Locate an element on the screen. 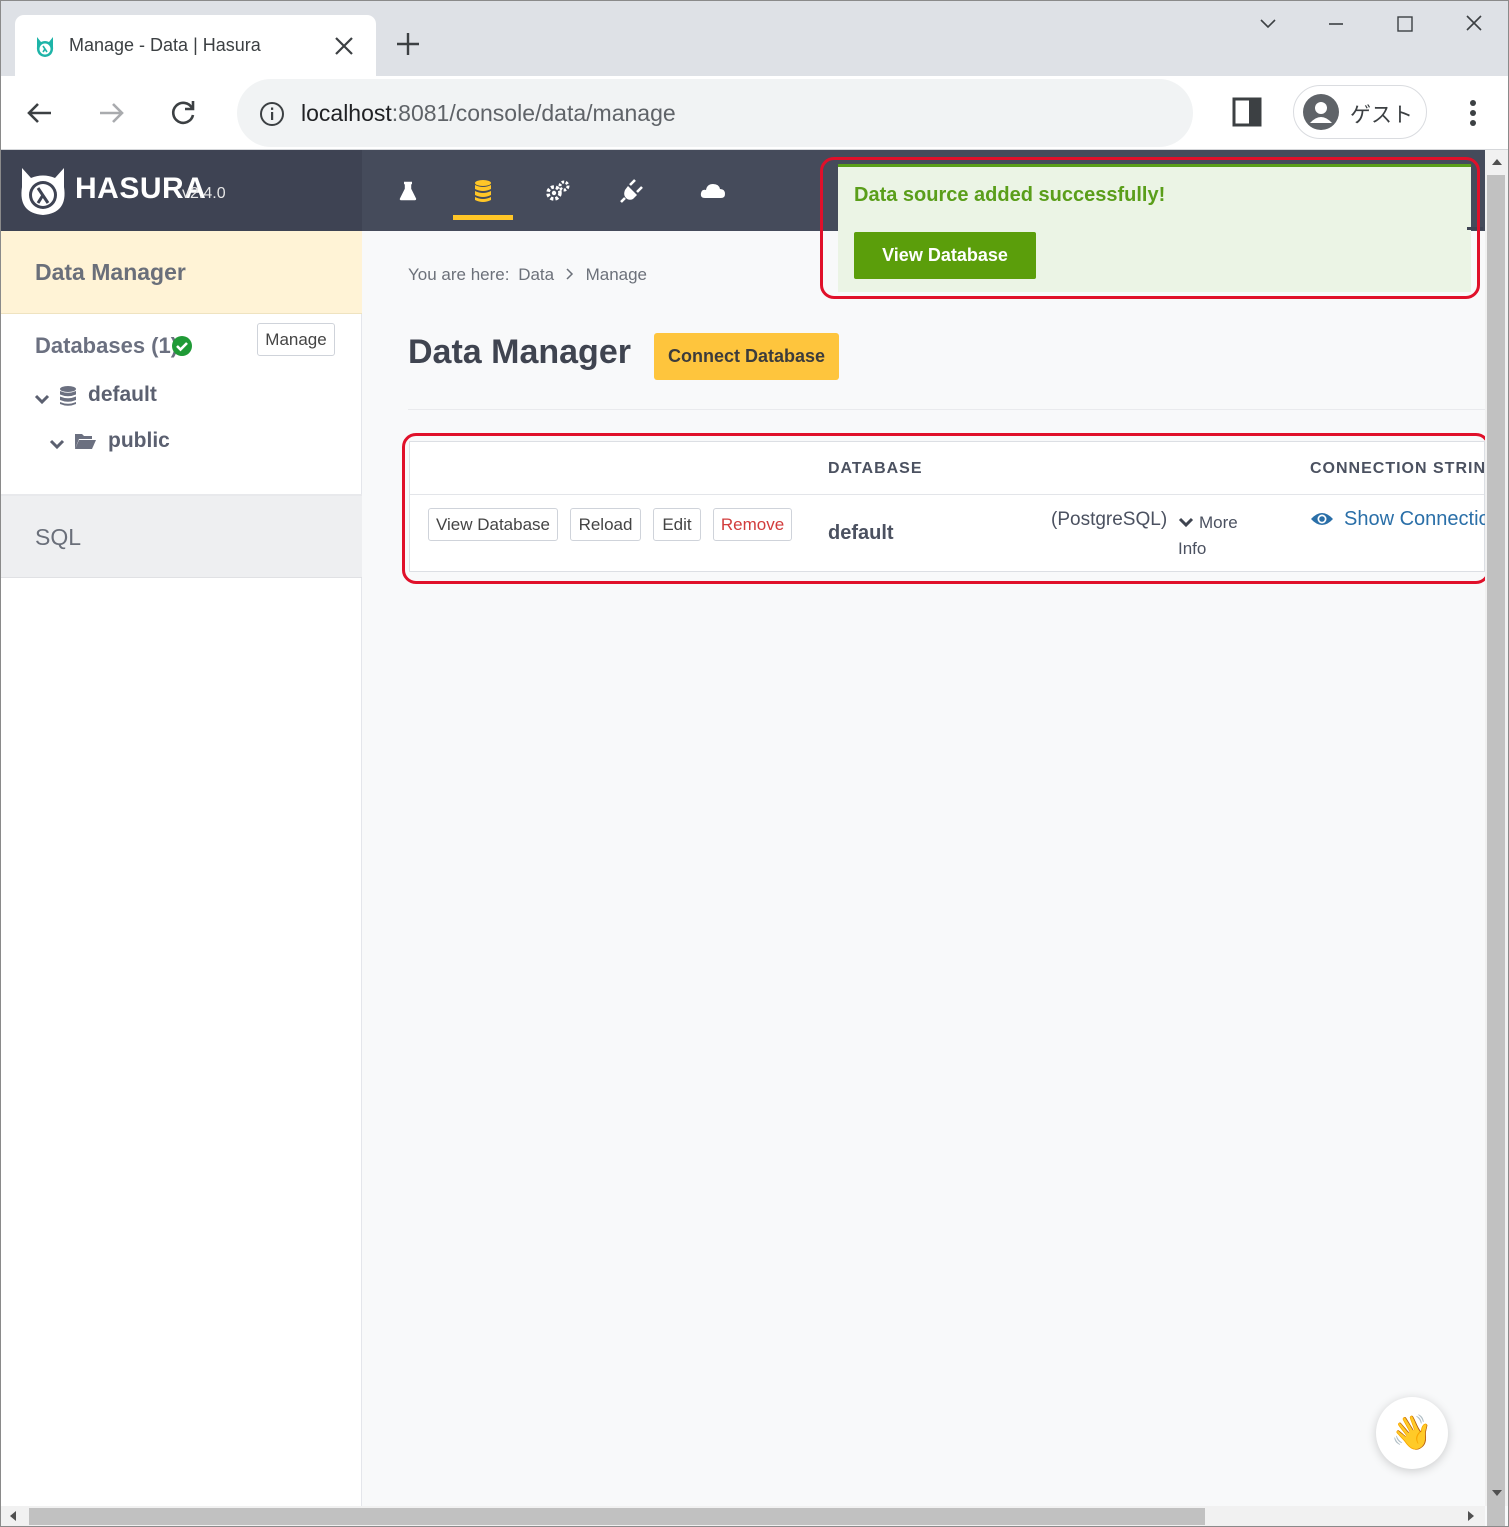 The image size is (1509, 1527). breadcrumb-manage: Manage is located at coordinates (616, 274).